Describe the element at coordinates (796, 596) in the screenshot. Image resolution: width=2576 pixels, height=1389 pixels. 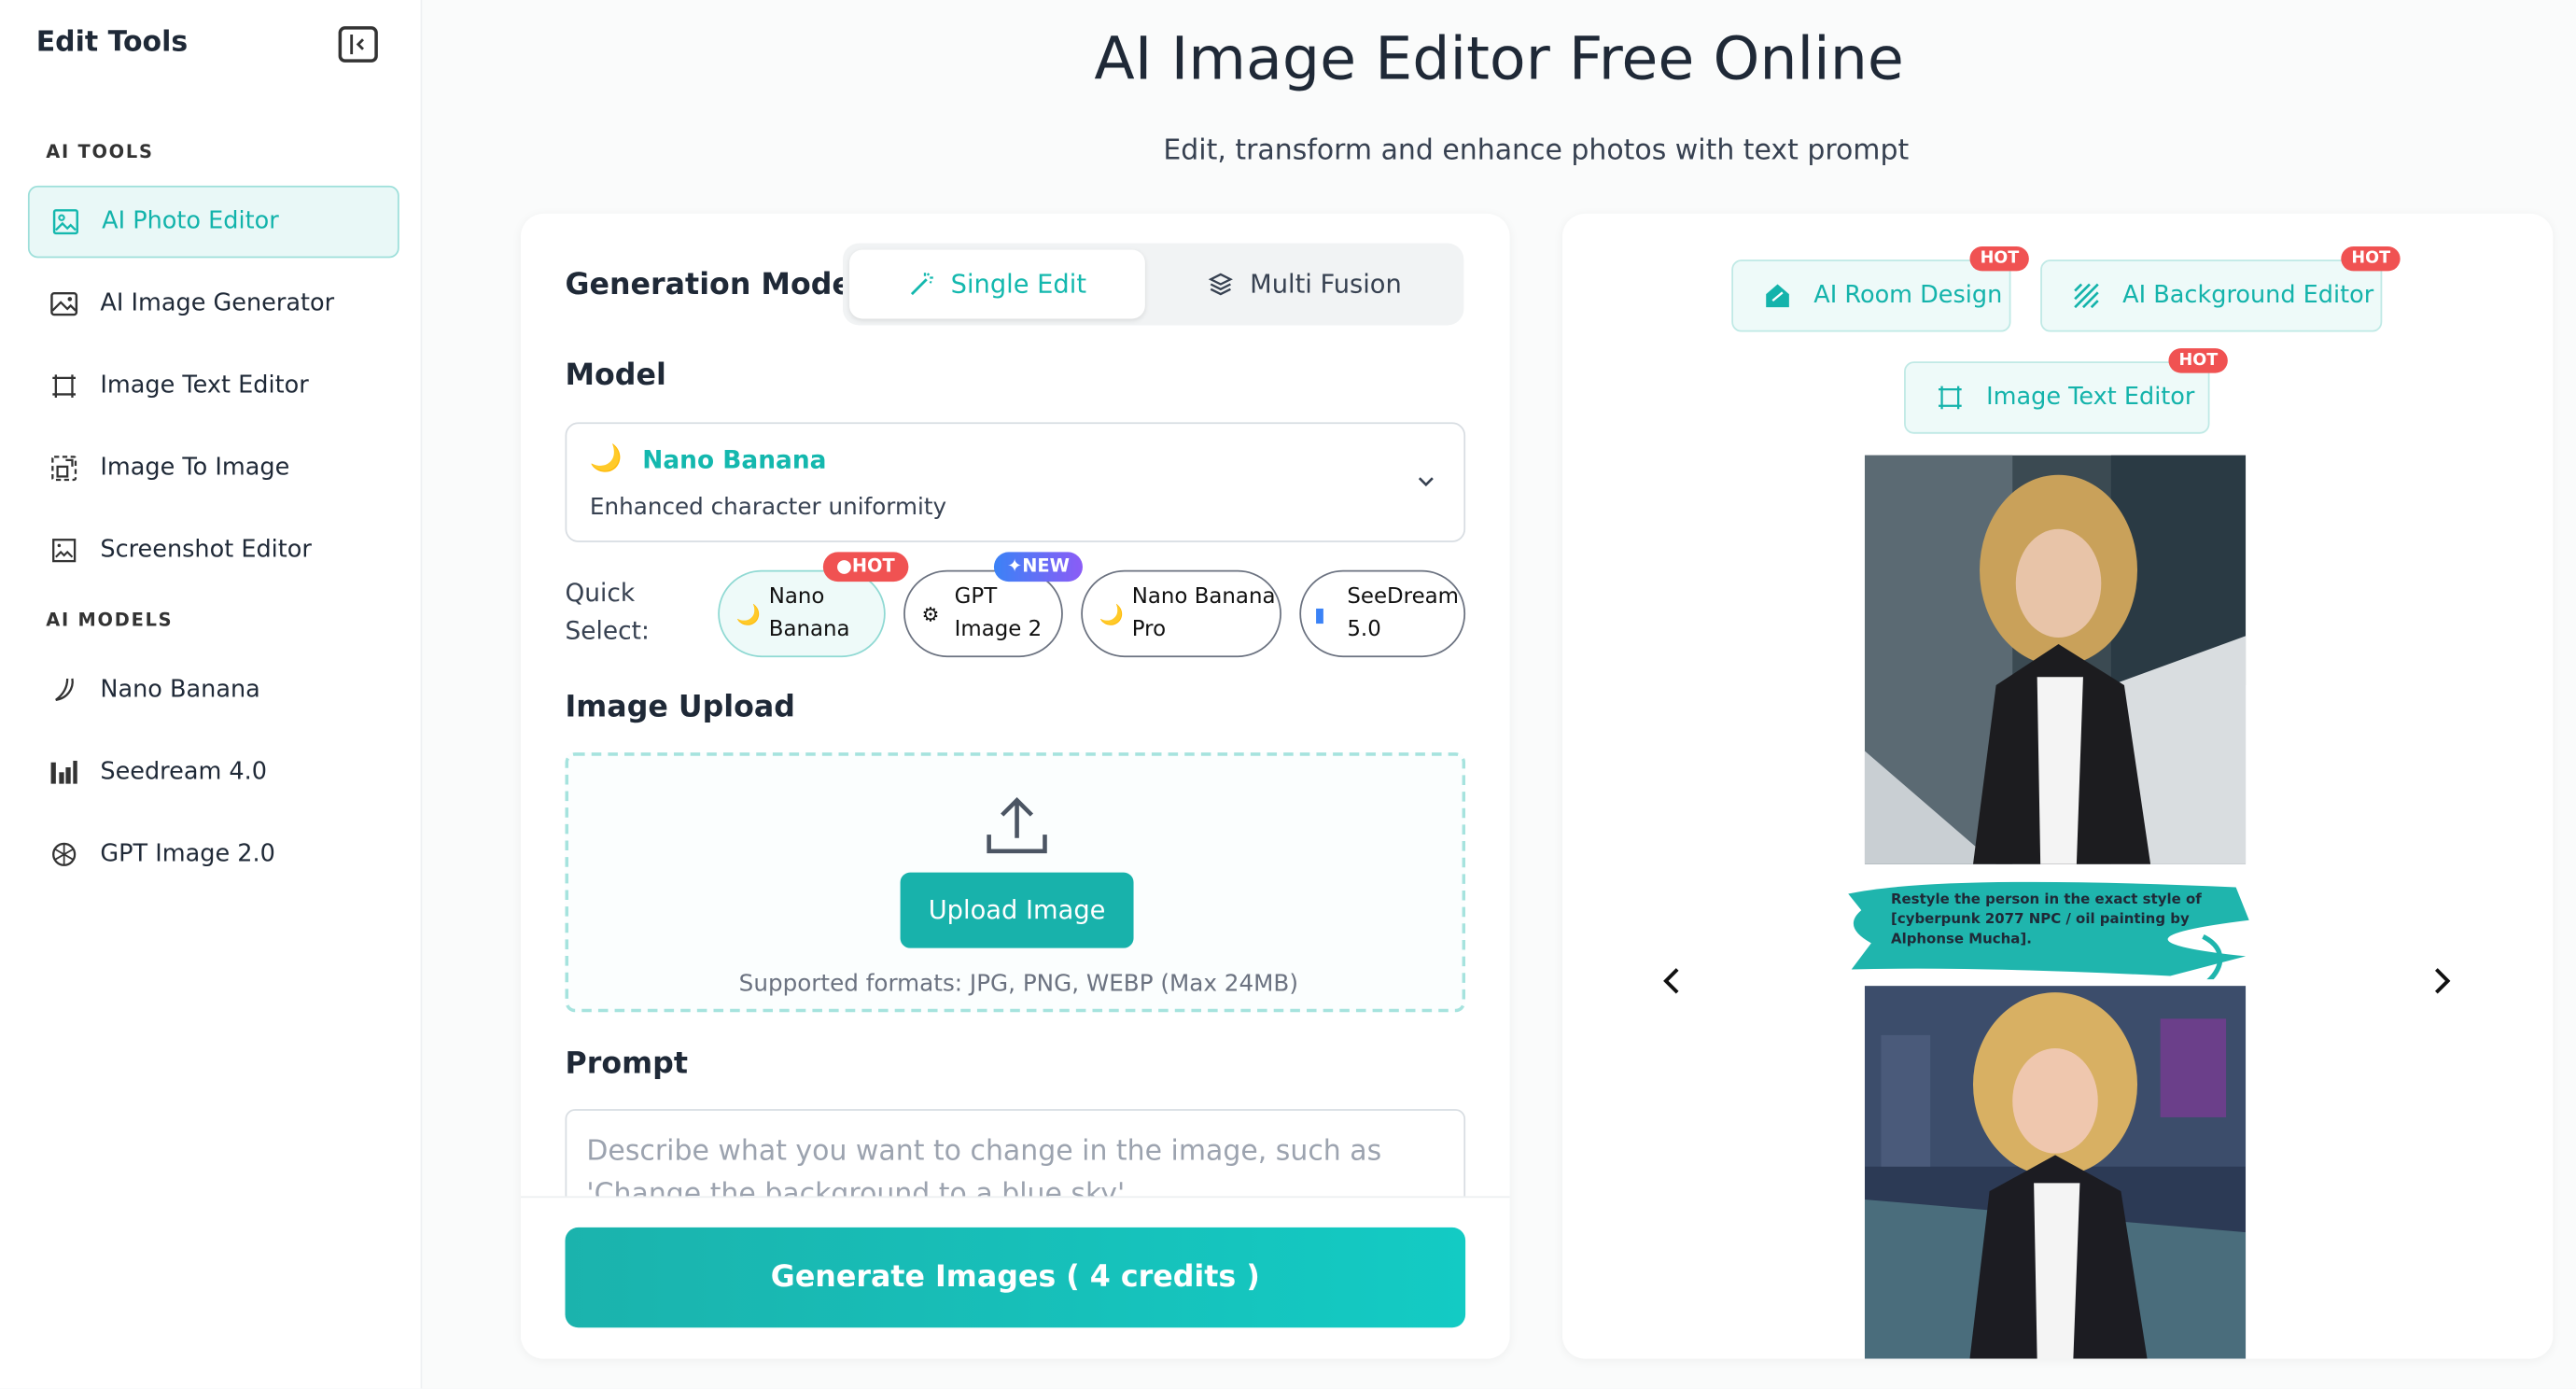
I see `chip-line1: Nano` at that location.